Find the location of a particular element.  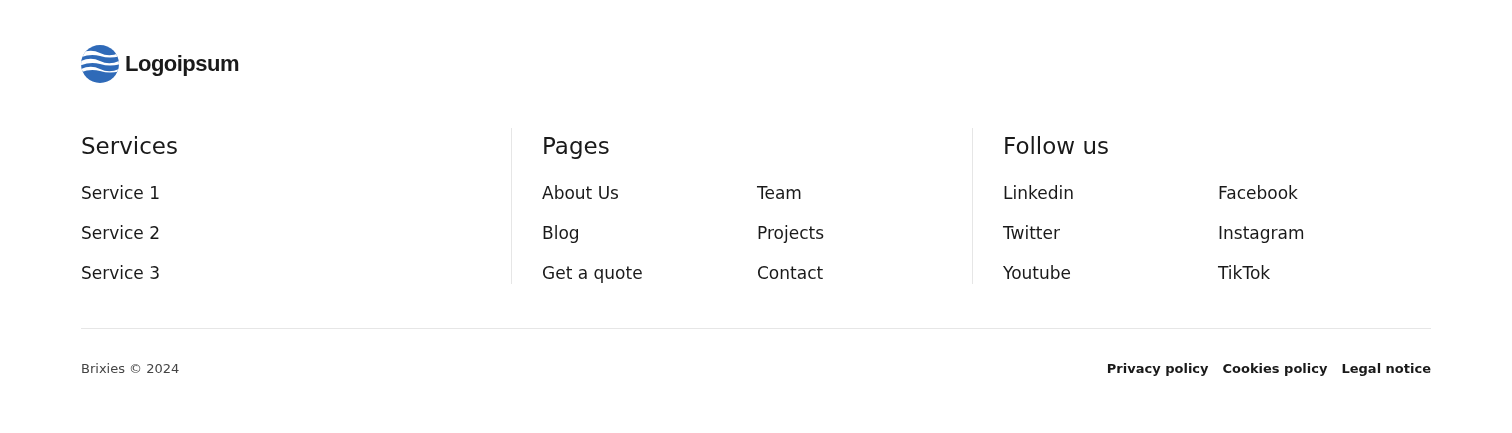

copyright-text: Brixies © 2024 is located at coordinates (130, 368).